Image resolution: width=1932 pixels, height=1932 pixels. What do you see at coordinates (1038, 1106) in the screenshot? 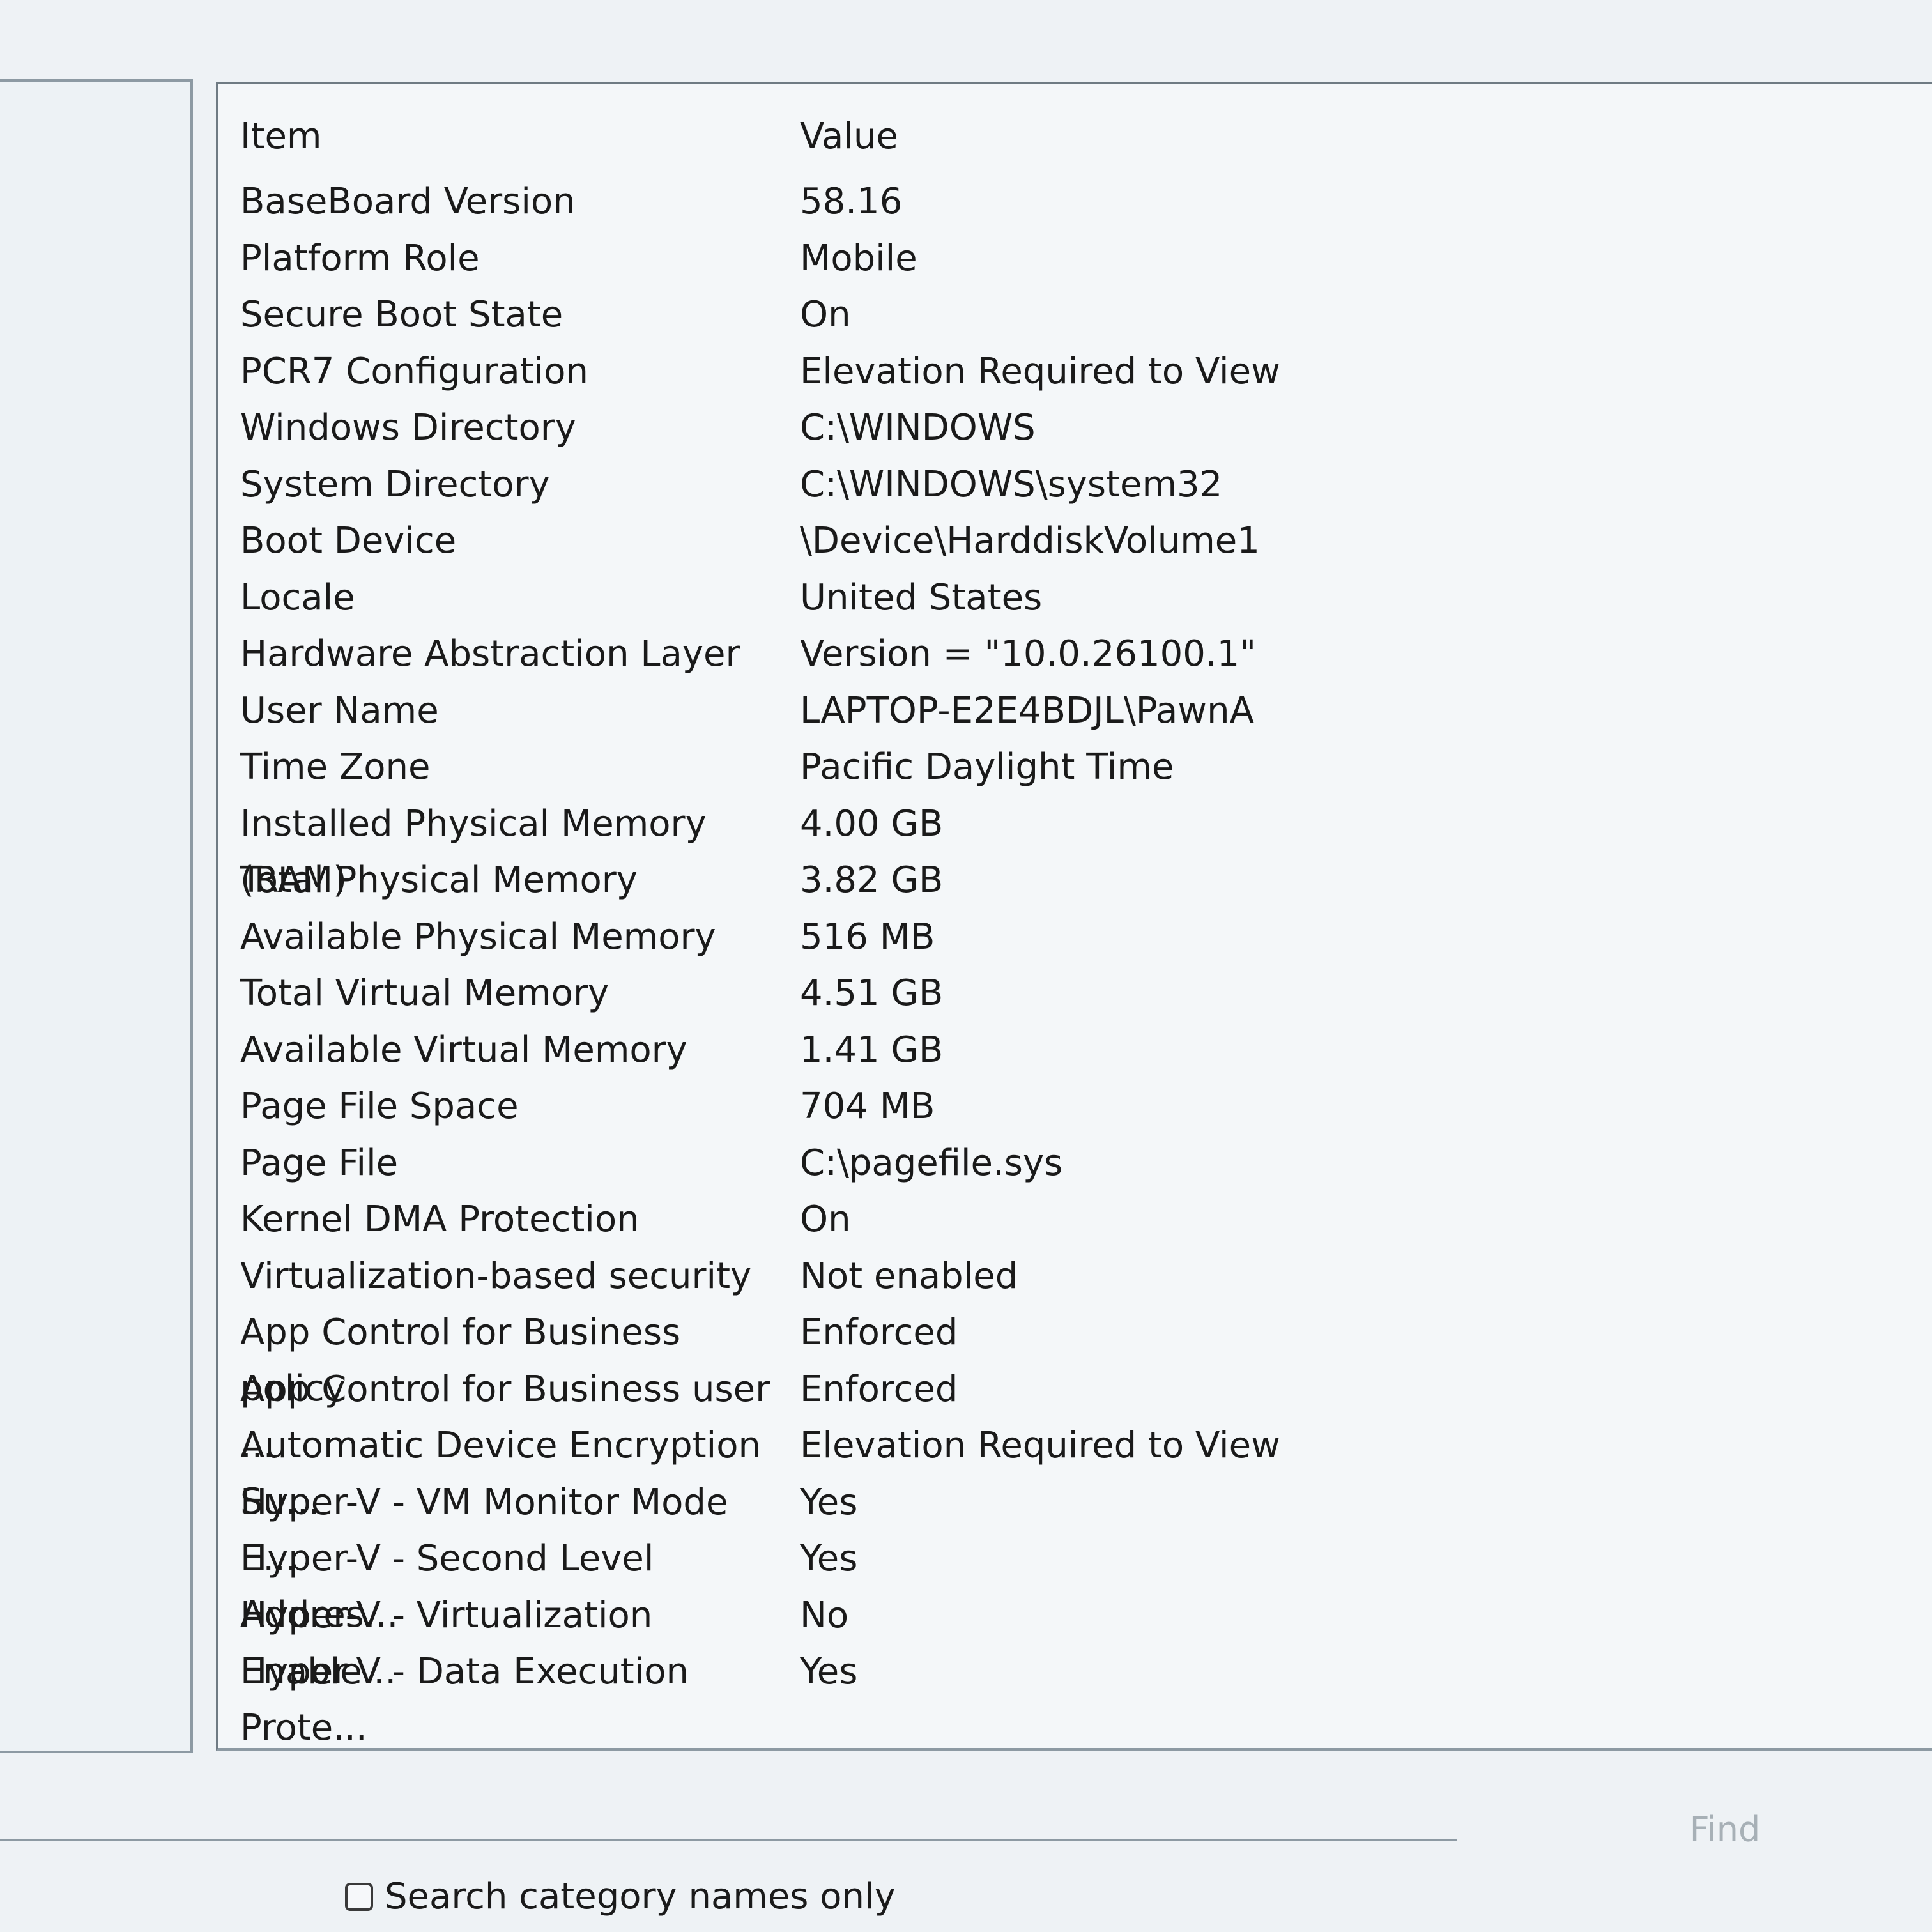
I see `table-row: Page File Space 704 MB` at bounding box center [1038, 1106].